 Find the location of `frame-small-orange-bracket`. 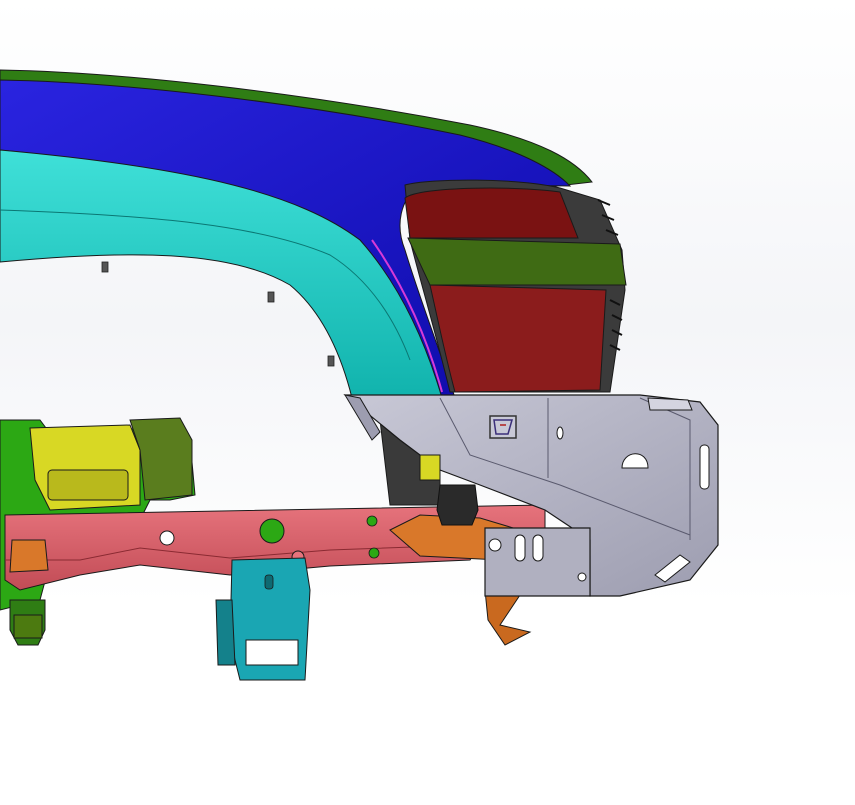

frame-small-orange-bracket is located at coordinates (29, 556).